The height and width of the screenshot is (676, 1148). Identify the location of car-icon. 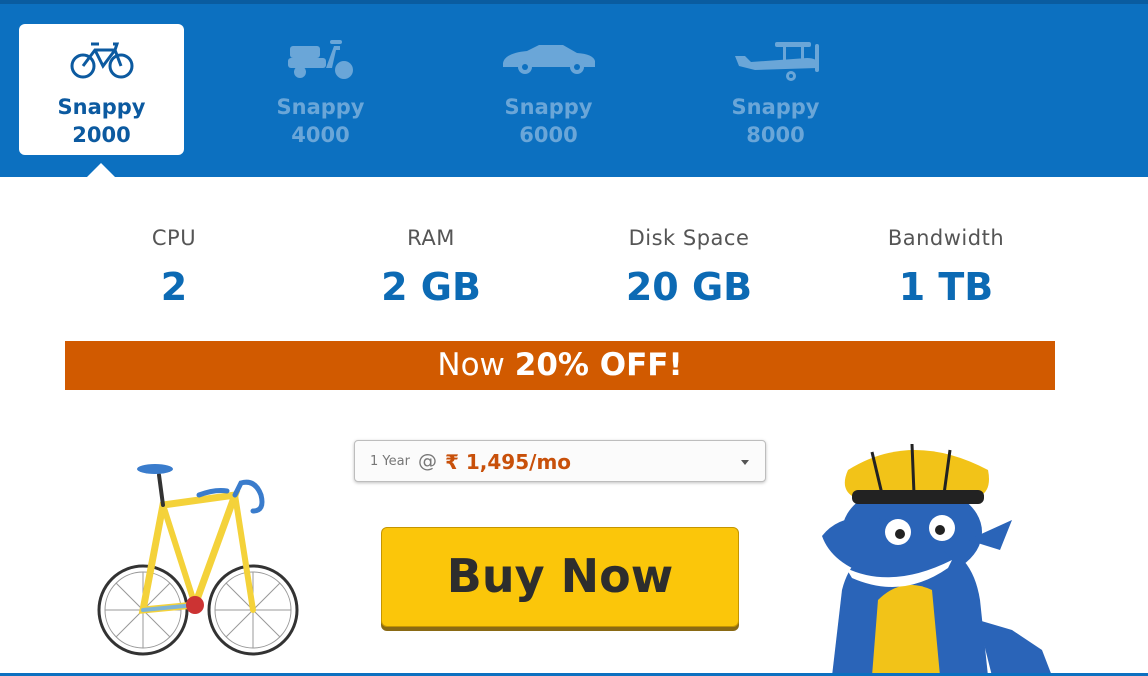
(548, 60).